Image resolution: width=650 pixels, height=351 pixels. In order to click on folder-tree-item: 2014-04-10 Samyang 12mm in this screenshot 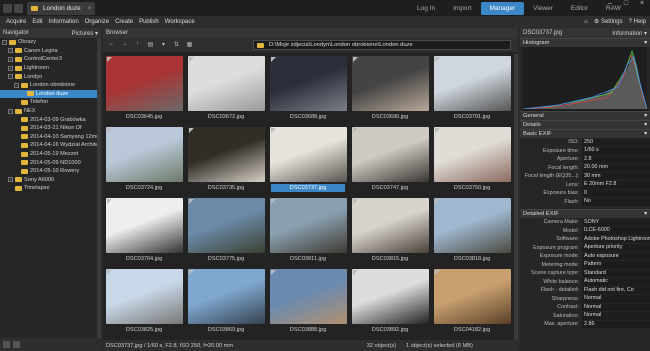, I will do `click(50, 137)`.